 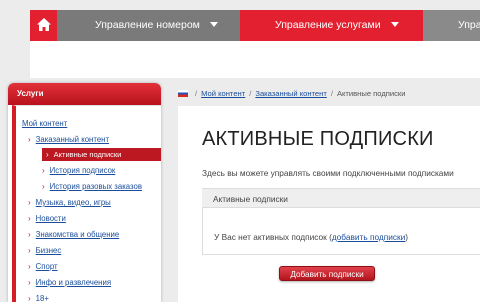 I want to click on nav-services-management-label: Управление услугами, so click(x=328, y=25).